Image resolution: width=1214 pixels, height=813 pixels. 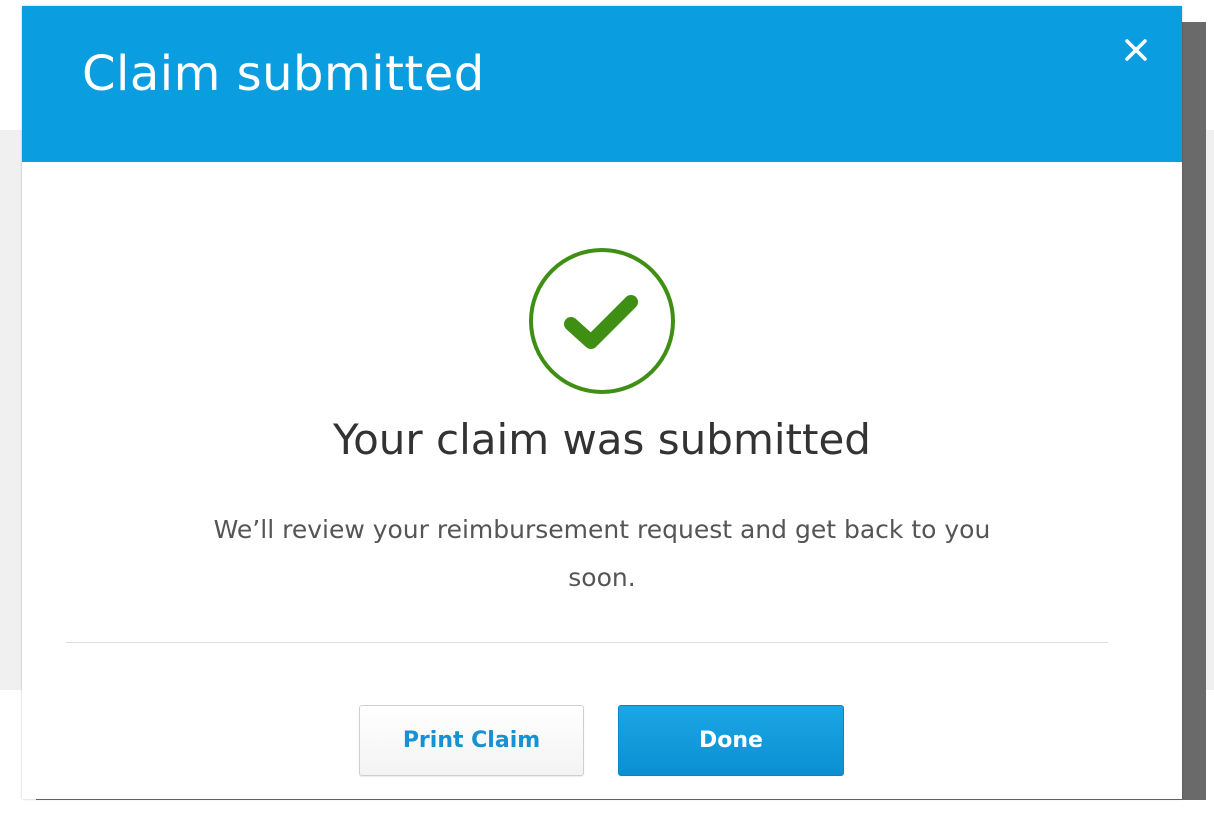 I want to click on close-icon, so click(x=1136, y=50).